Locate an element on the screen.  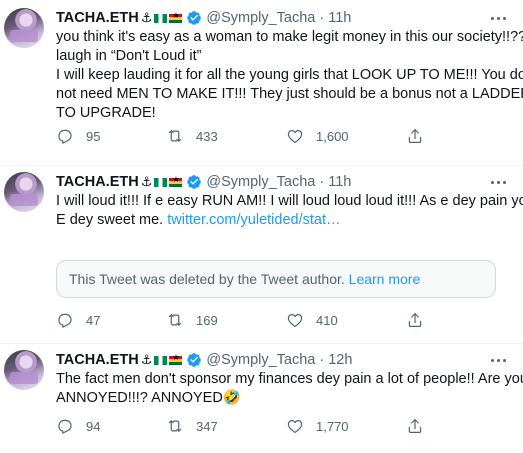
like-button: 410 is located at coordinates (312, 320).